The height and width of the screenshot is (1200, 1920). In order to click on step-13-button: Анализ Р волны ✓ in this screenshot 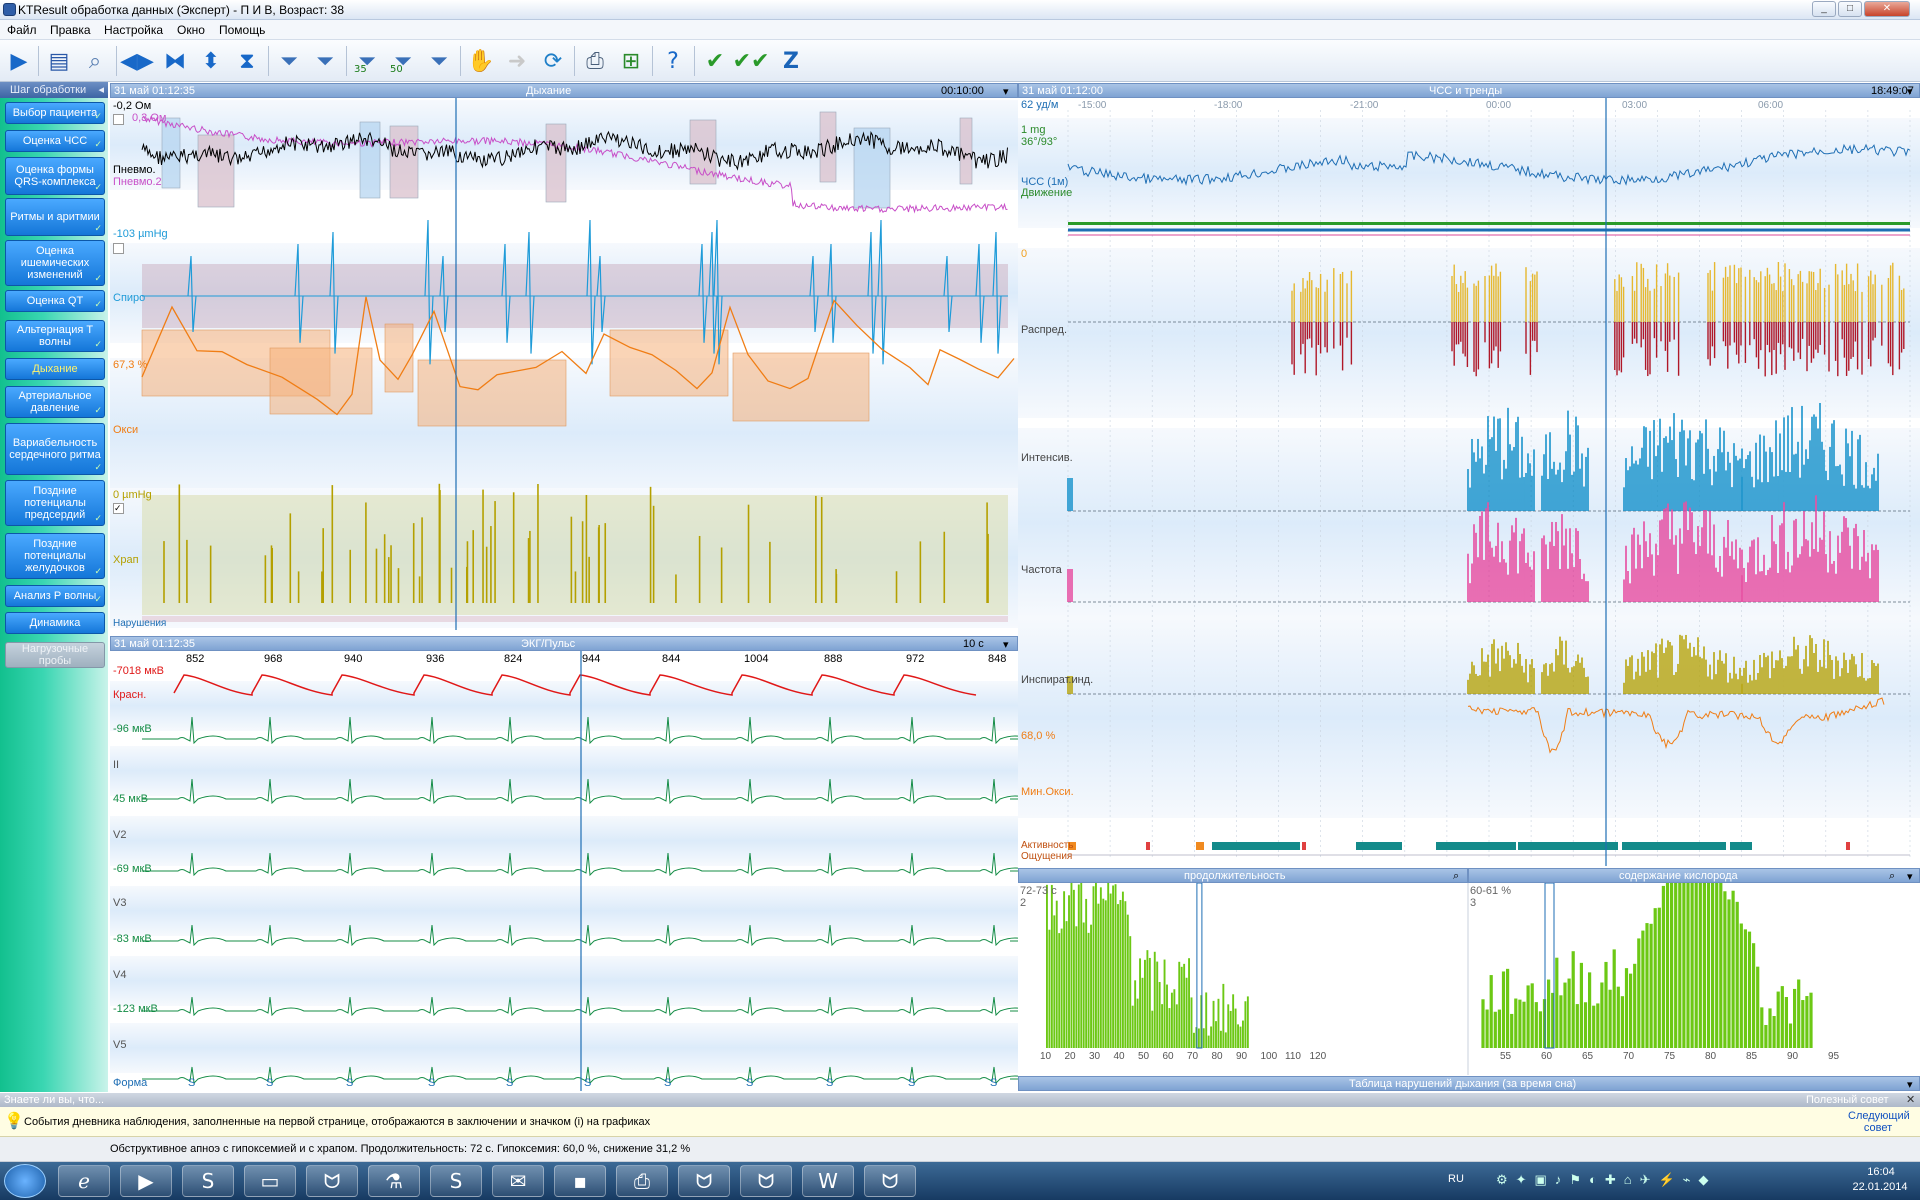, I will do `click(55, 596)`.